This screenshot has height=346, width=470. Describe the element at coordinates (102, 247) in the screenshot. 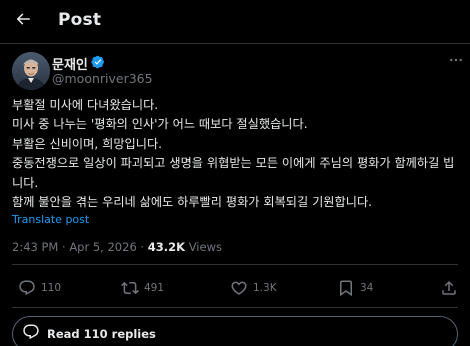

I see `post-date: Apr 5, 2026` at that location.